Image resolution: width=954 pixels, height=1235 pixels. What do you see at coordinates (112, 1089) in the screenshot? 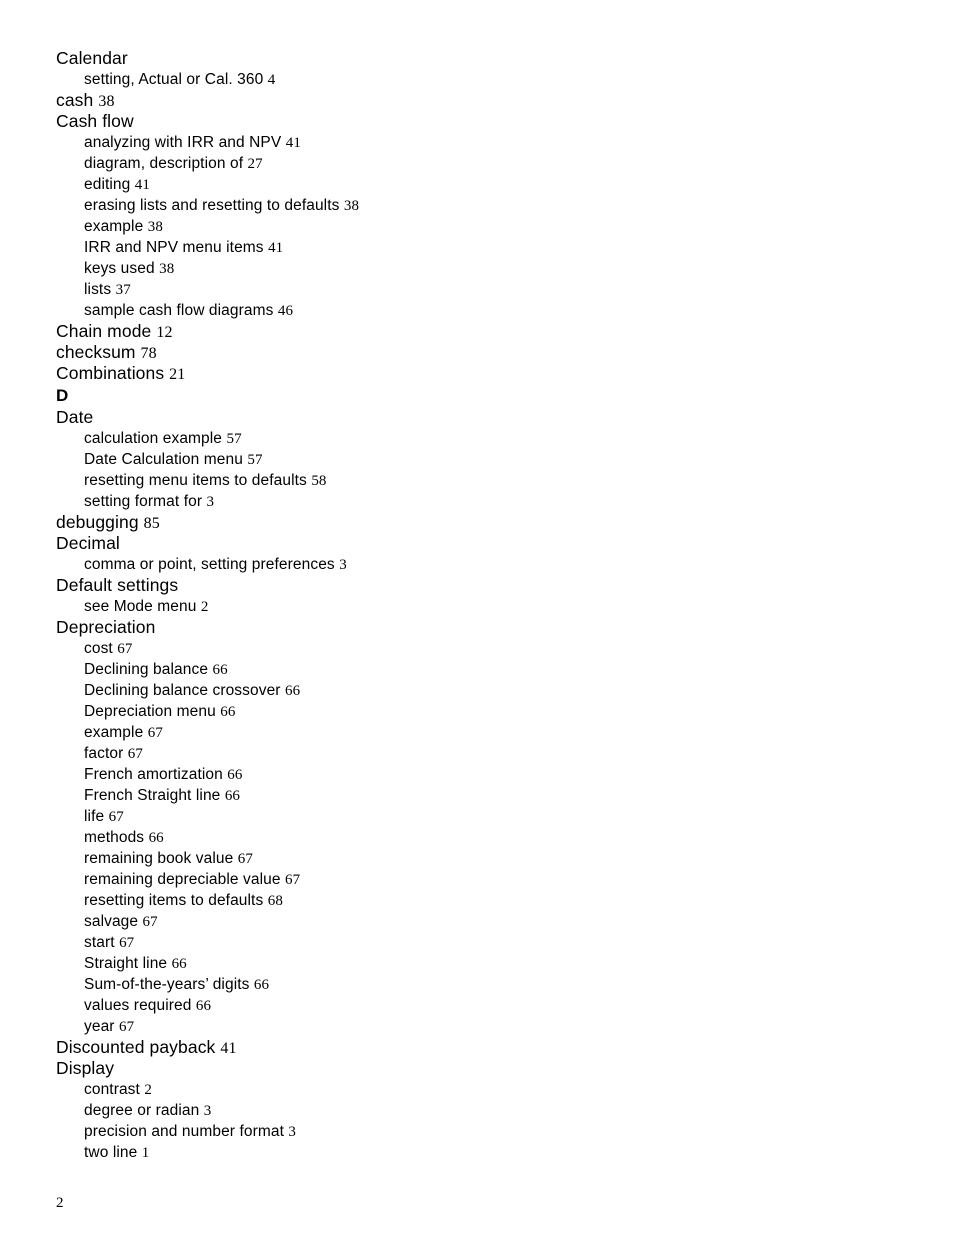
I see `index-entry-text: contrast` at bounding box center [112, 1089].